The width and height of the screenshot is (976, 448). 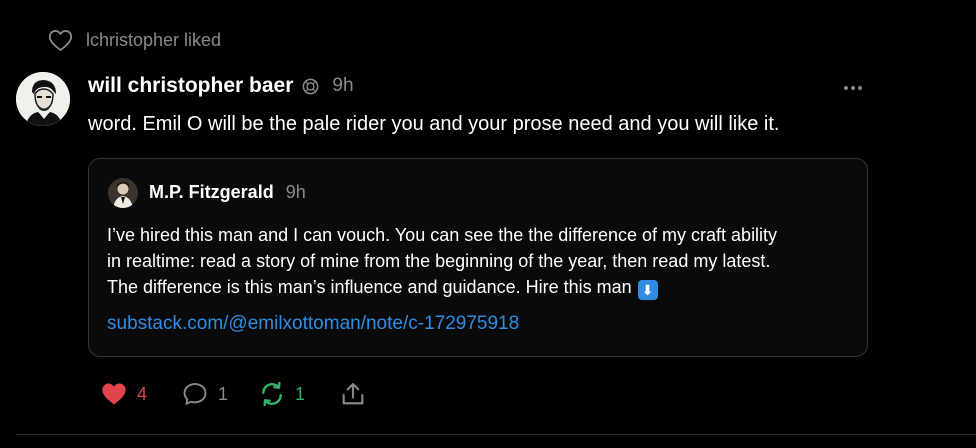 What do you see at coordinates (154, 40) in the screenshot?
I see `liked-by-text: lchristopher liked` at bounding box center [154, 40].